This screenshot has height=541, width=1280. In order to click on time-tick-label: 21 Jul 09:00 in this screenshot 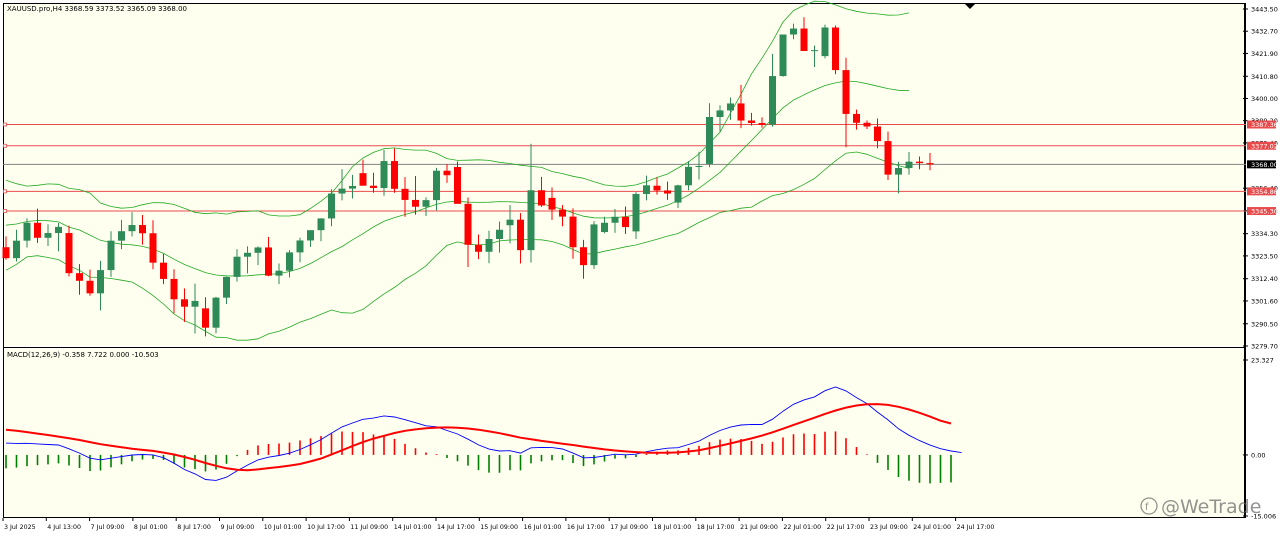, I will do `click(759, 527)`.